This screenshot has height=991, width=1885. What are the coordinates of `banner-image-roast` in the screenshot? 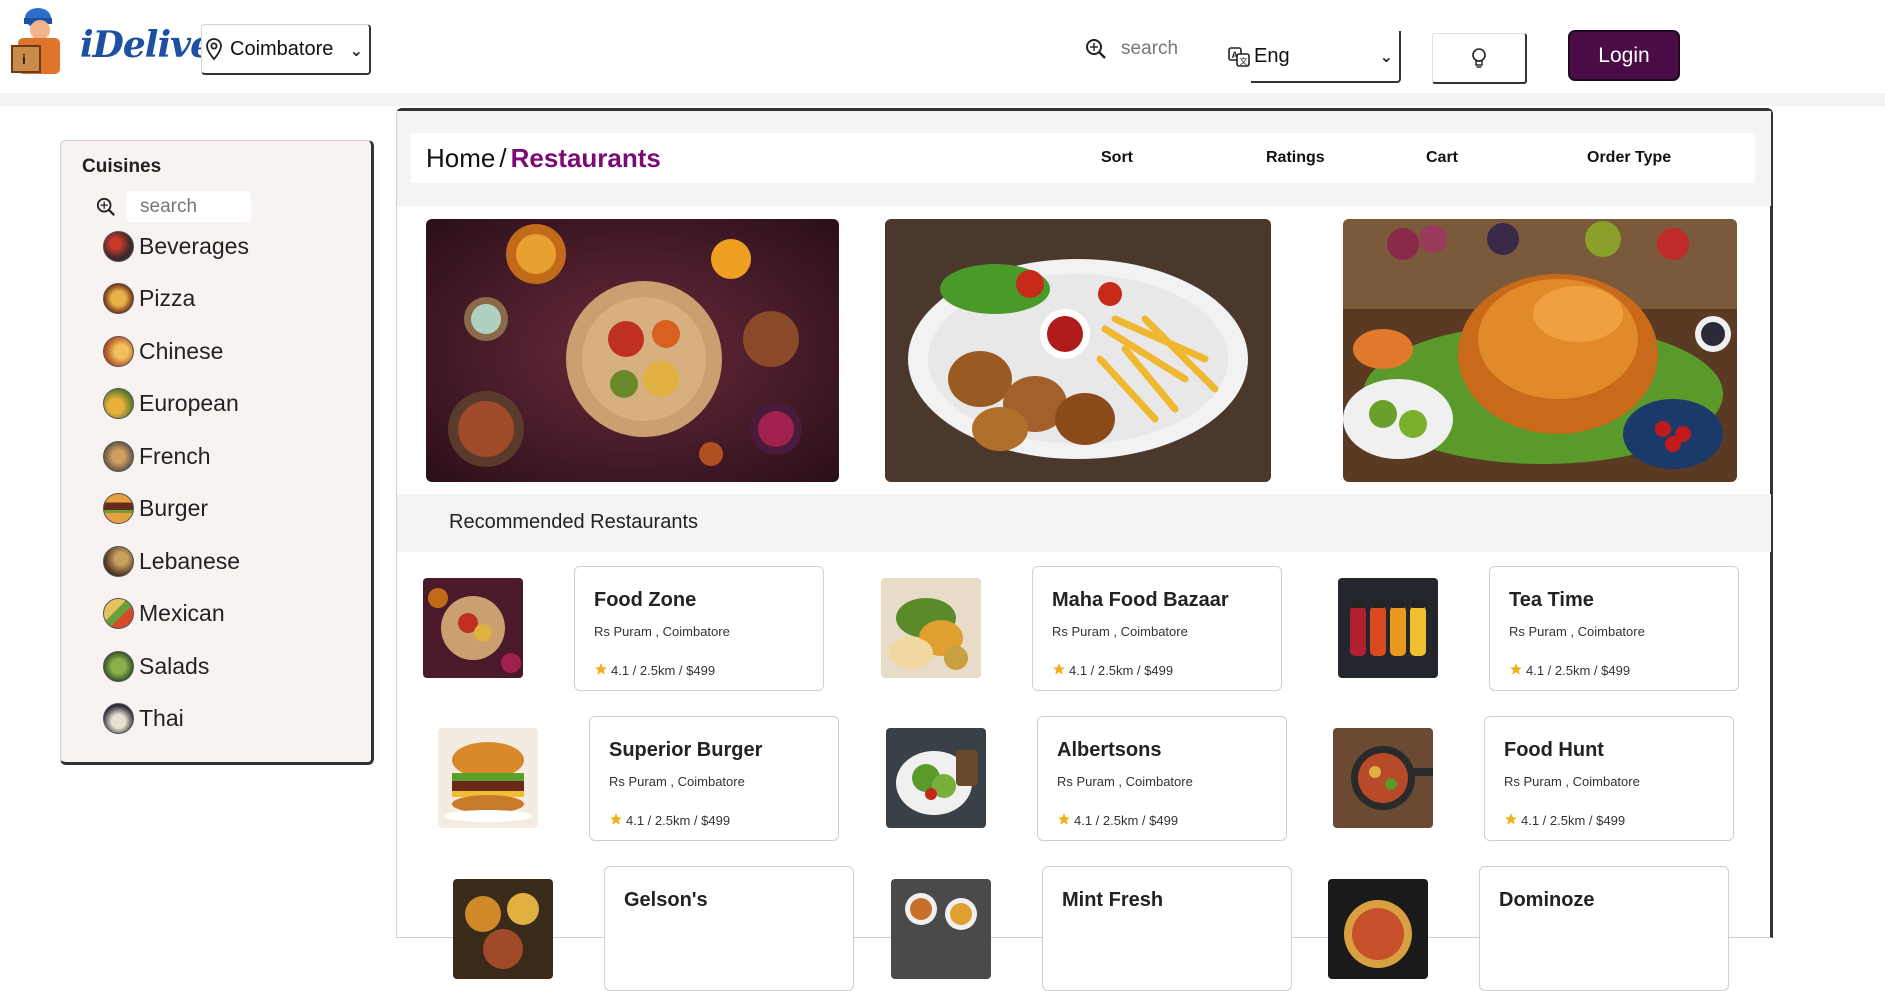 It's located at (1540, 350).